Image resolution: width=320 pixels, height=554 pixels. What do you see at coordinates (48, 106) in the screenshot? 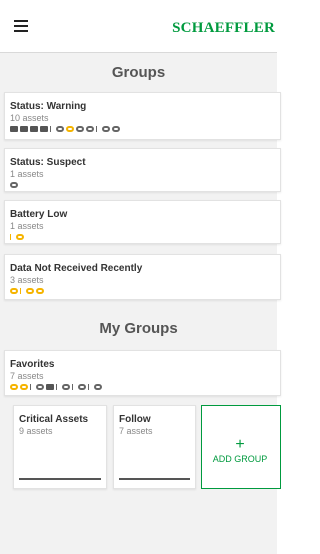
I see `group-card-title: Status: Warning` at bounding box center [48, 106].